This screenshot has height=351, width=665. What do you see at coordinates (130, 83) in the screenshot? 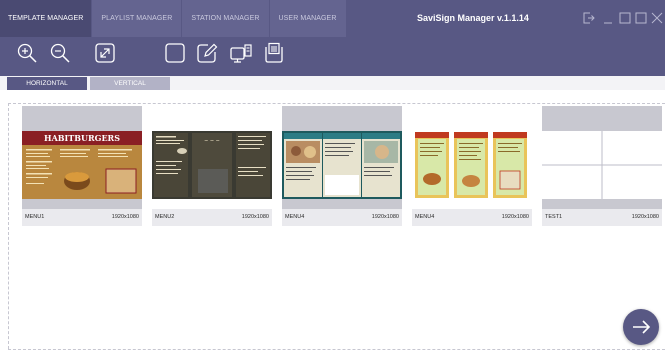
I see `vertical-button: VERTICAL` at bounding box center [130, 83].